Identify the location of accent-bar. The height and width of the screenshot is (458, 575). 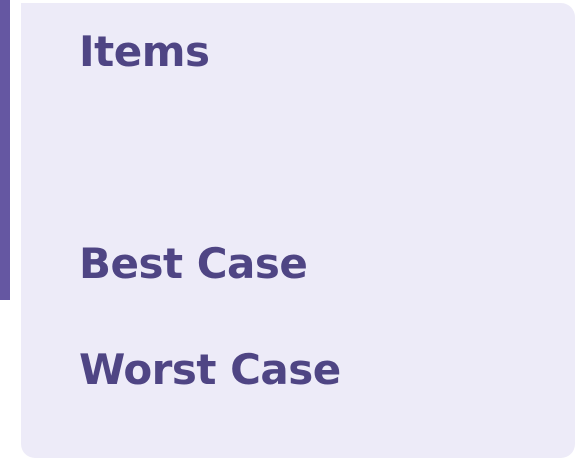
(5, 150).